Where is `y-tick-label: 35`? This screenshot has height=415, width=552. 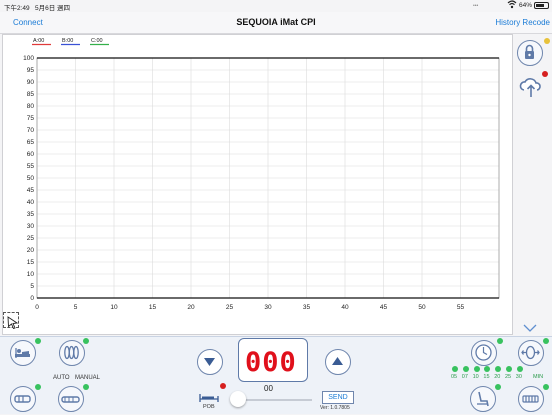
y-tick-label: 35 is located at coordinates (31, 214).